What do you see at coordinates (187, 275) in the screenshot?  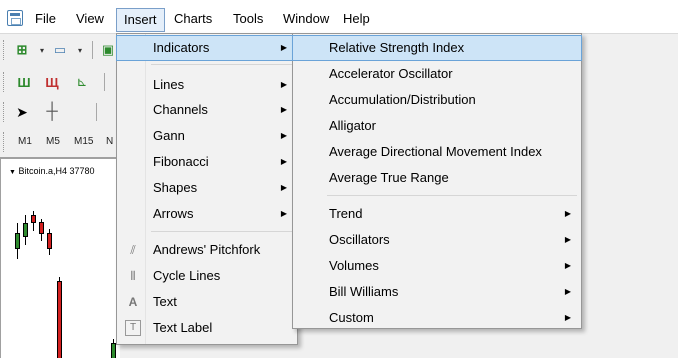 I see `menu-item-label: Cycle Lines` at bounding box center [187, 275].